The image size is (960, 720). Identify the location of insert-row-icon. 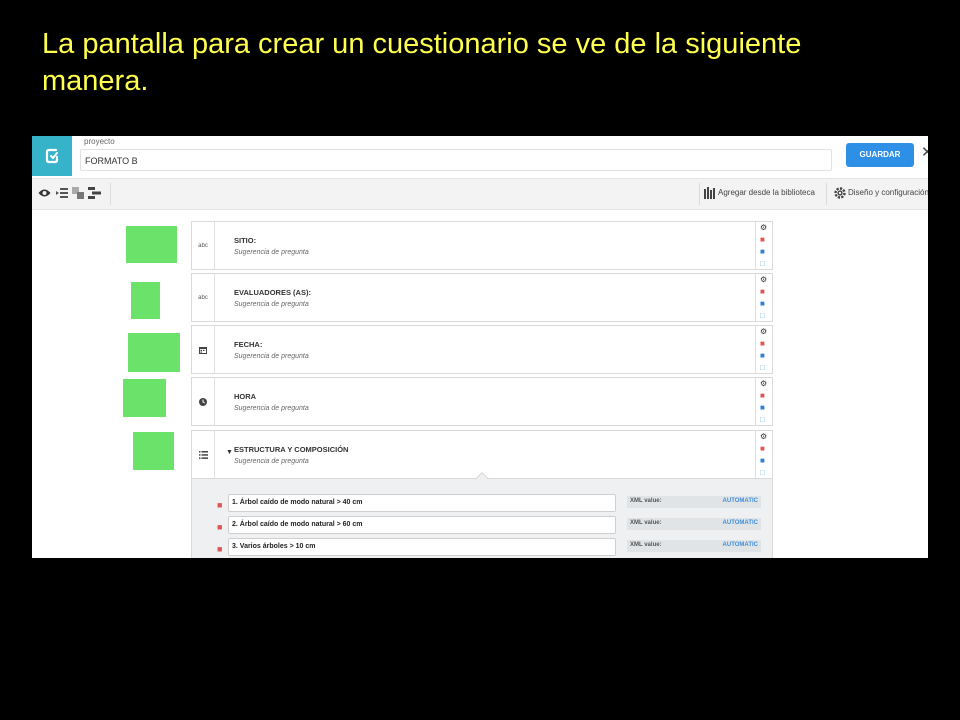
(62, 193).